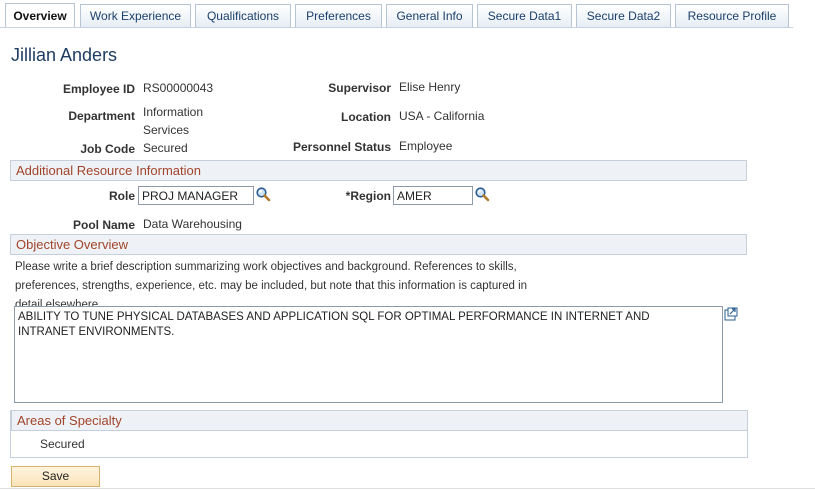 This screenshot has width=815, height=491. What do you see at coordinates (98, 89) in the screenshot?
I see `employee-id-label: Employee ID` at bounding box center [98, 89].